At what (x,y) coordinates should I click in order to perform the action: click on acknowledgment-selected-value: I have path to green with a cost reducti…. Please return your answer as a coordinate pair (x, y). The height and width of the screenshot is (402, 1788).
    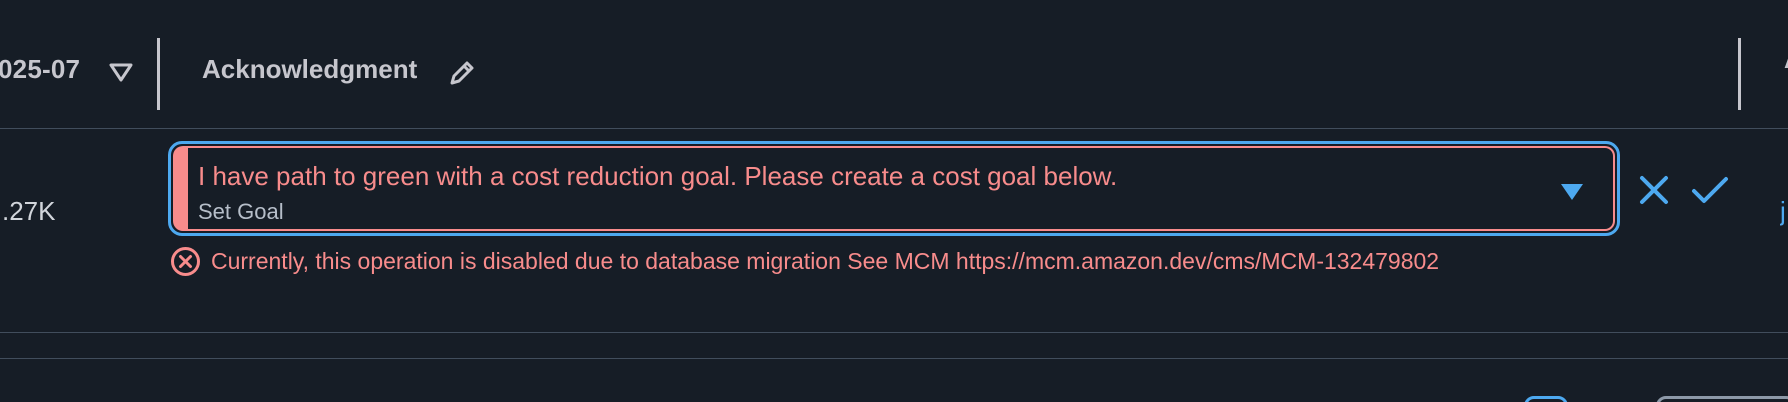
    Looking at the image, I should click on (658, 176).